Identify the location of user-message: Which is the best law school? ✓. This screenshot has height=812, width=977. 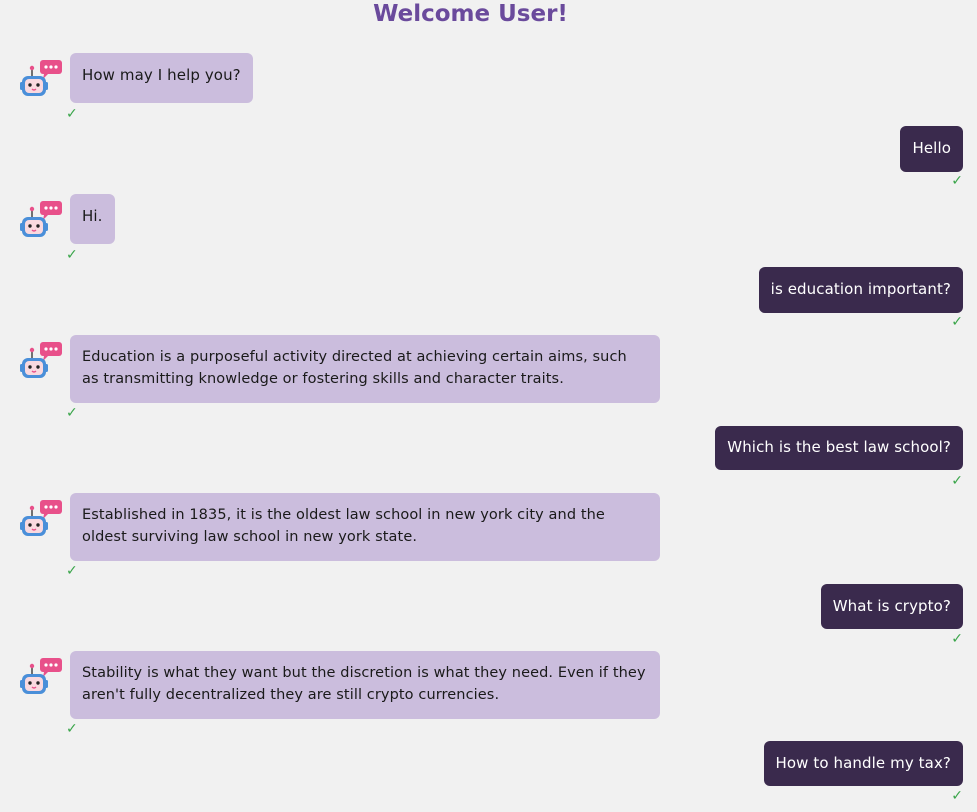
(763, 458).